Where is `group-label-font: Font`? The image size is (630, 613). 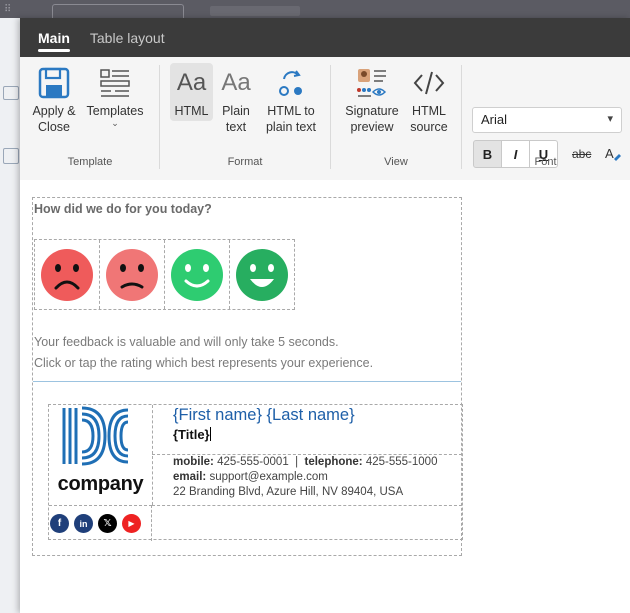 group-label-font: Font is located at coordinates (545, 162).